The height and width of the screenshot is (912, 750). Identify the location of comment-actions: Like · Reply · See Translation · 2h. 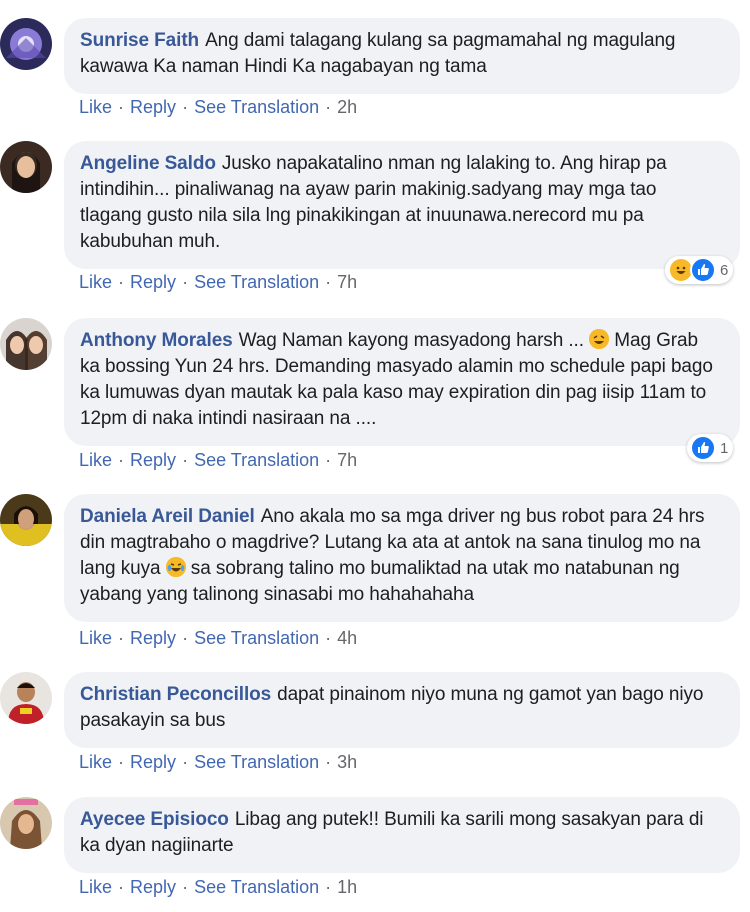
(218, 107).